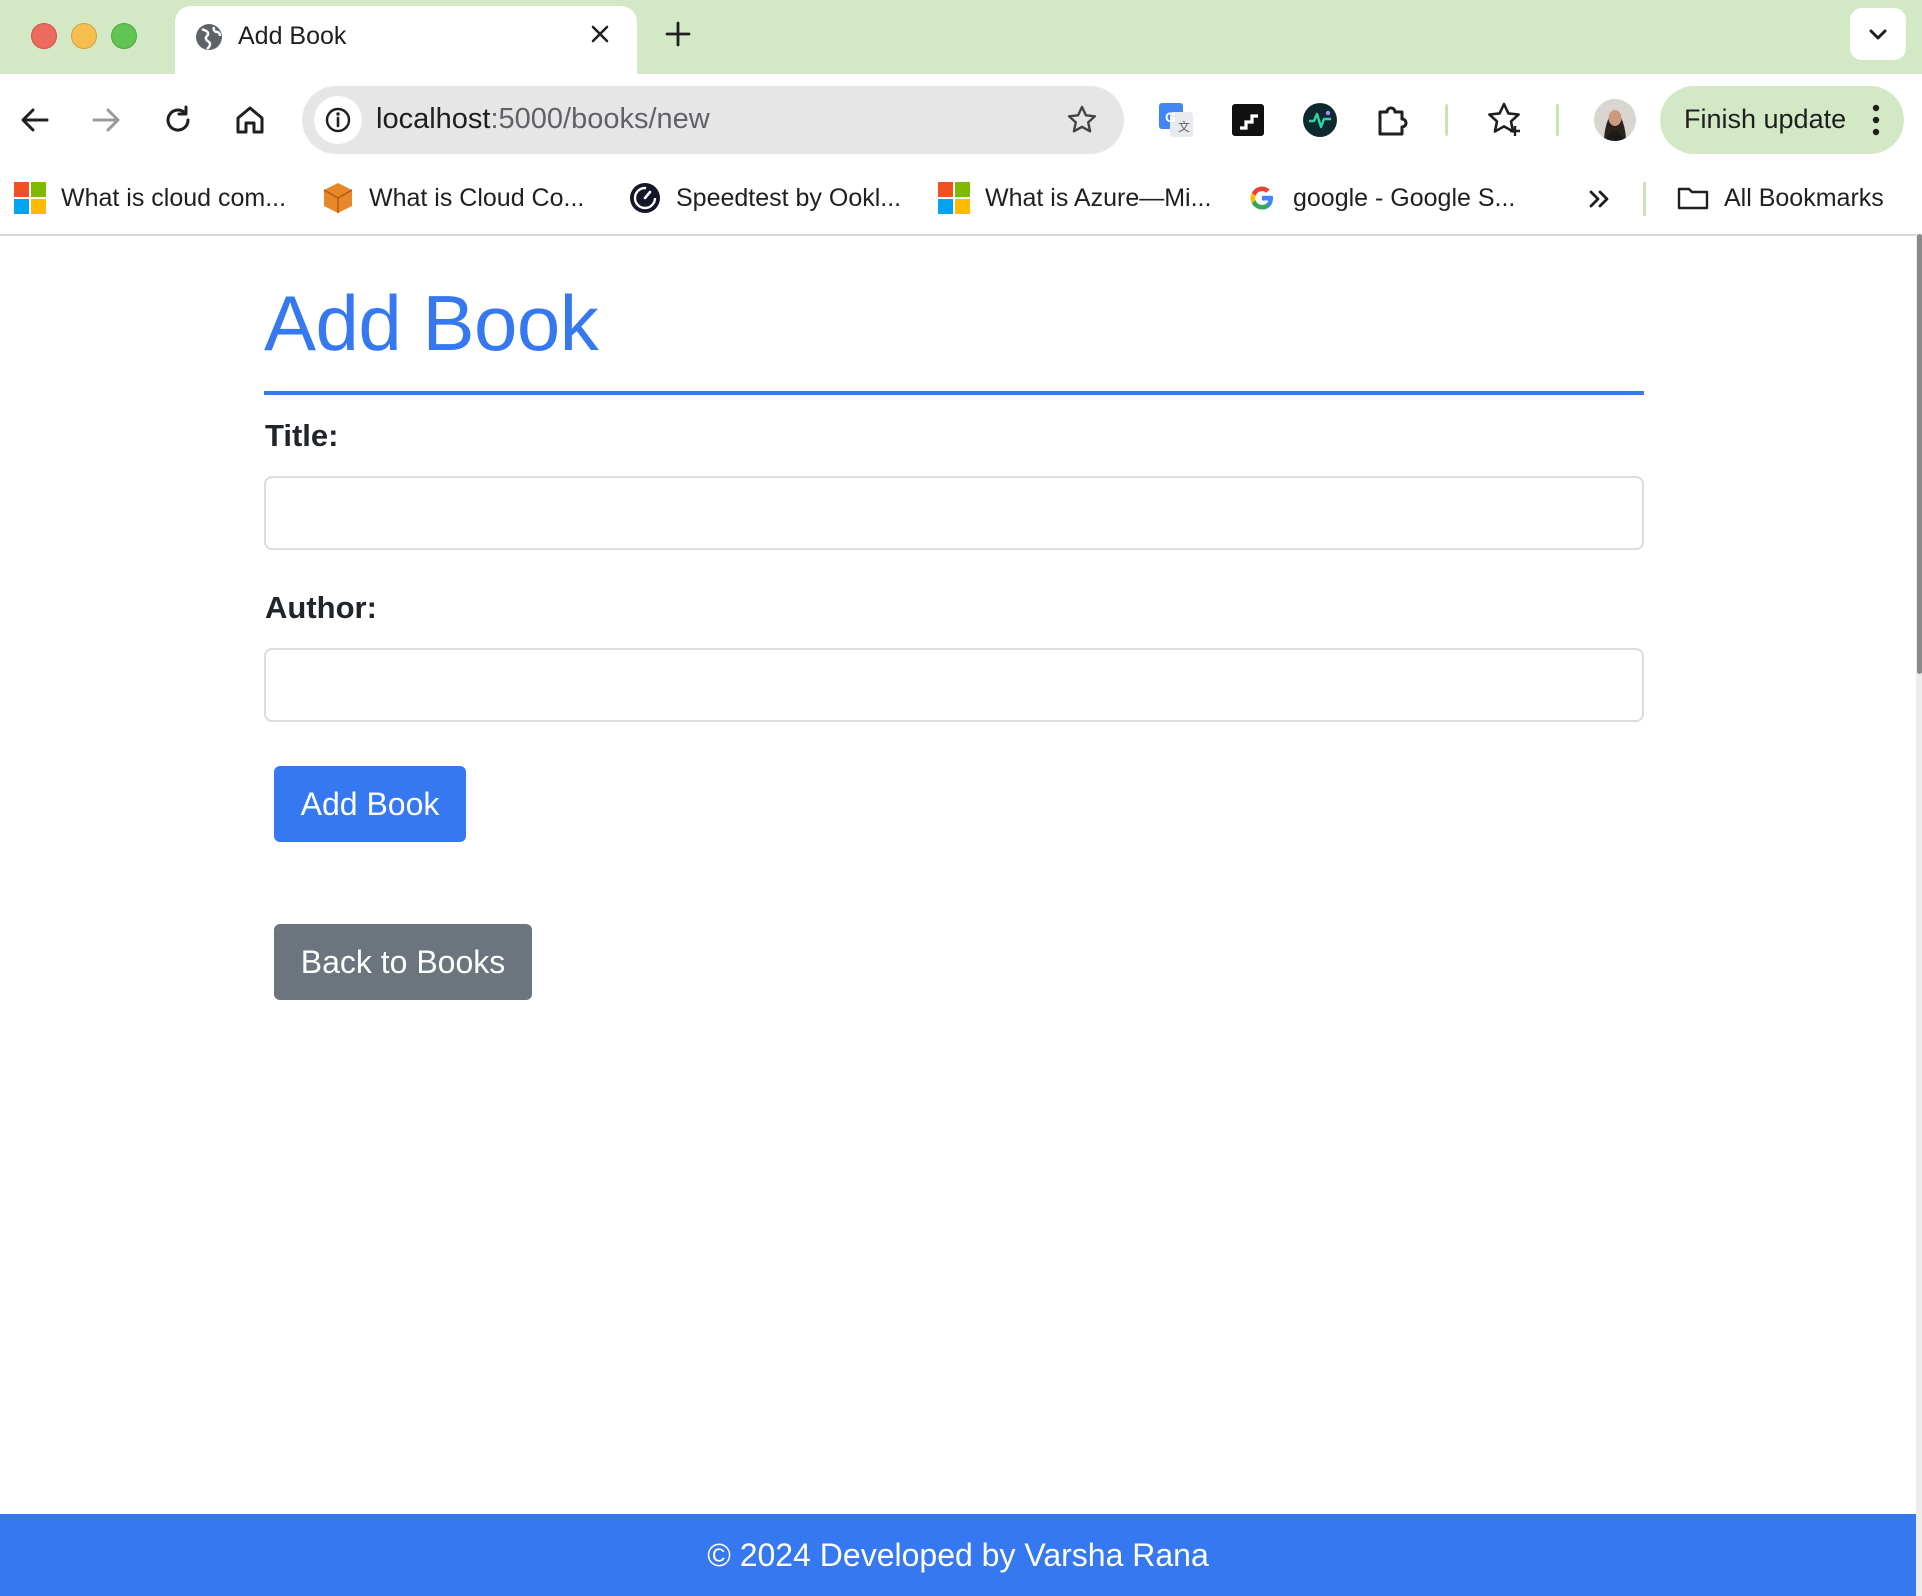 The height and width of the screenshot is (1596, 1922). Describe the element at coordinates (1170, 117) in the screenshot. I see `svg-text: G` at that location.